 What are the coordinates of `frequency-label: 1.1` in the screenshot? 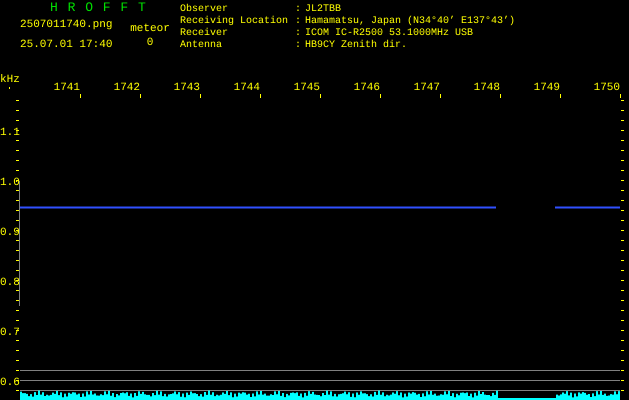 It's located at (10, 133).